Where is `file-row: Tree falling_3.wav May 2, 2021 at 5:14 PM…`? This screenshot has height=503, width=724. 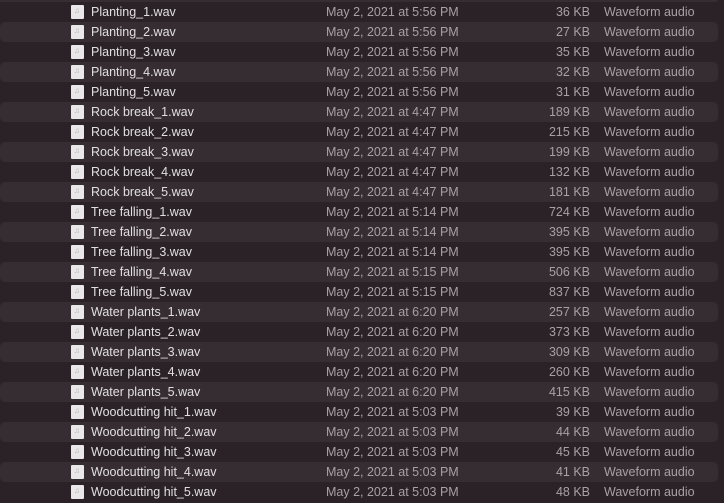
file-row: Tree falling_3.wav May 2, 2021 at 5:14 PM… is located at coordinates (359, 252).